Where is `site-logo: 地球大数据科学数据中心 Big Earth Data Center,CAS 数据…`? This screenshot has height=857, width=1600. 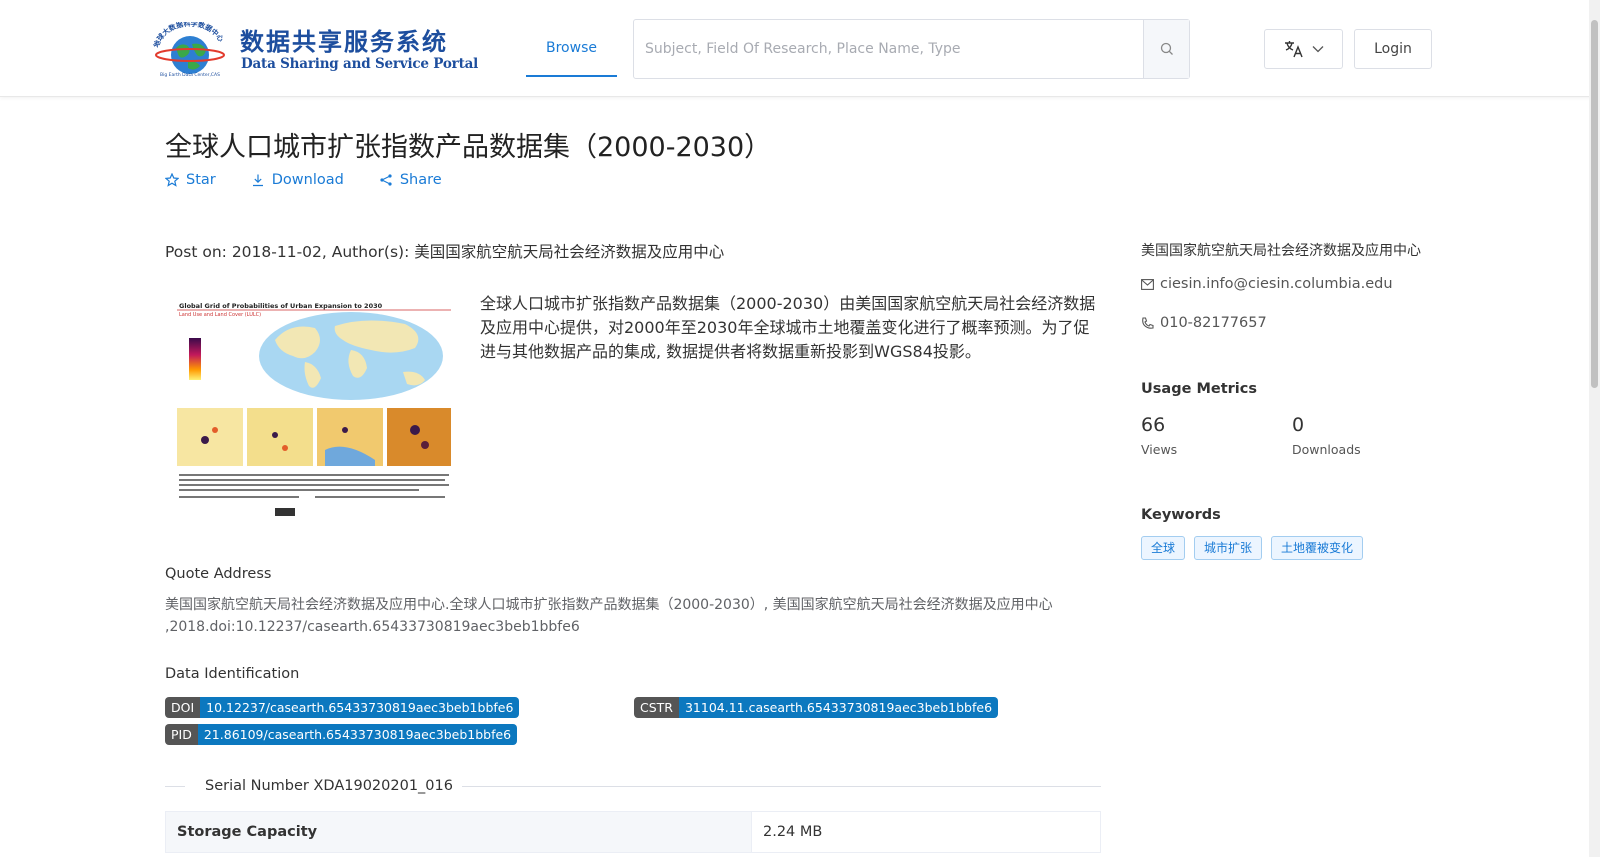 site-logo: 地球大数据科学数据中心 Big Earth Data Center,CAS 数据… is located at coordinates (315, 50).